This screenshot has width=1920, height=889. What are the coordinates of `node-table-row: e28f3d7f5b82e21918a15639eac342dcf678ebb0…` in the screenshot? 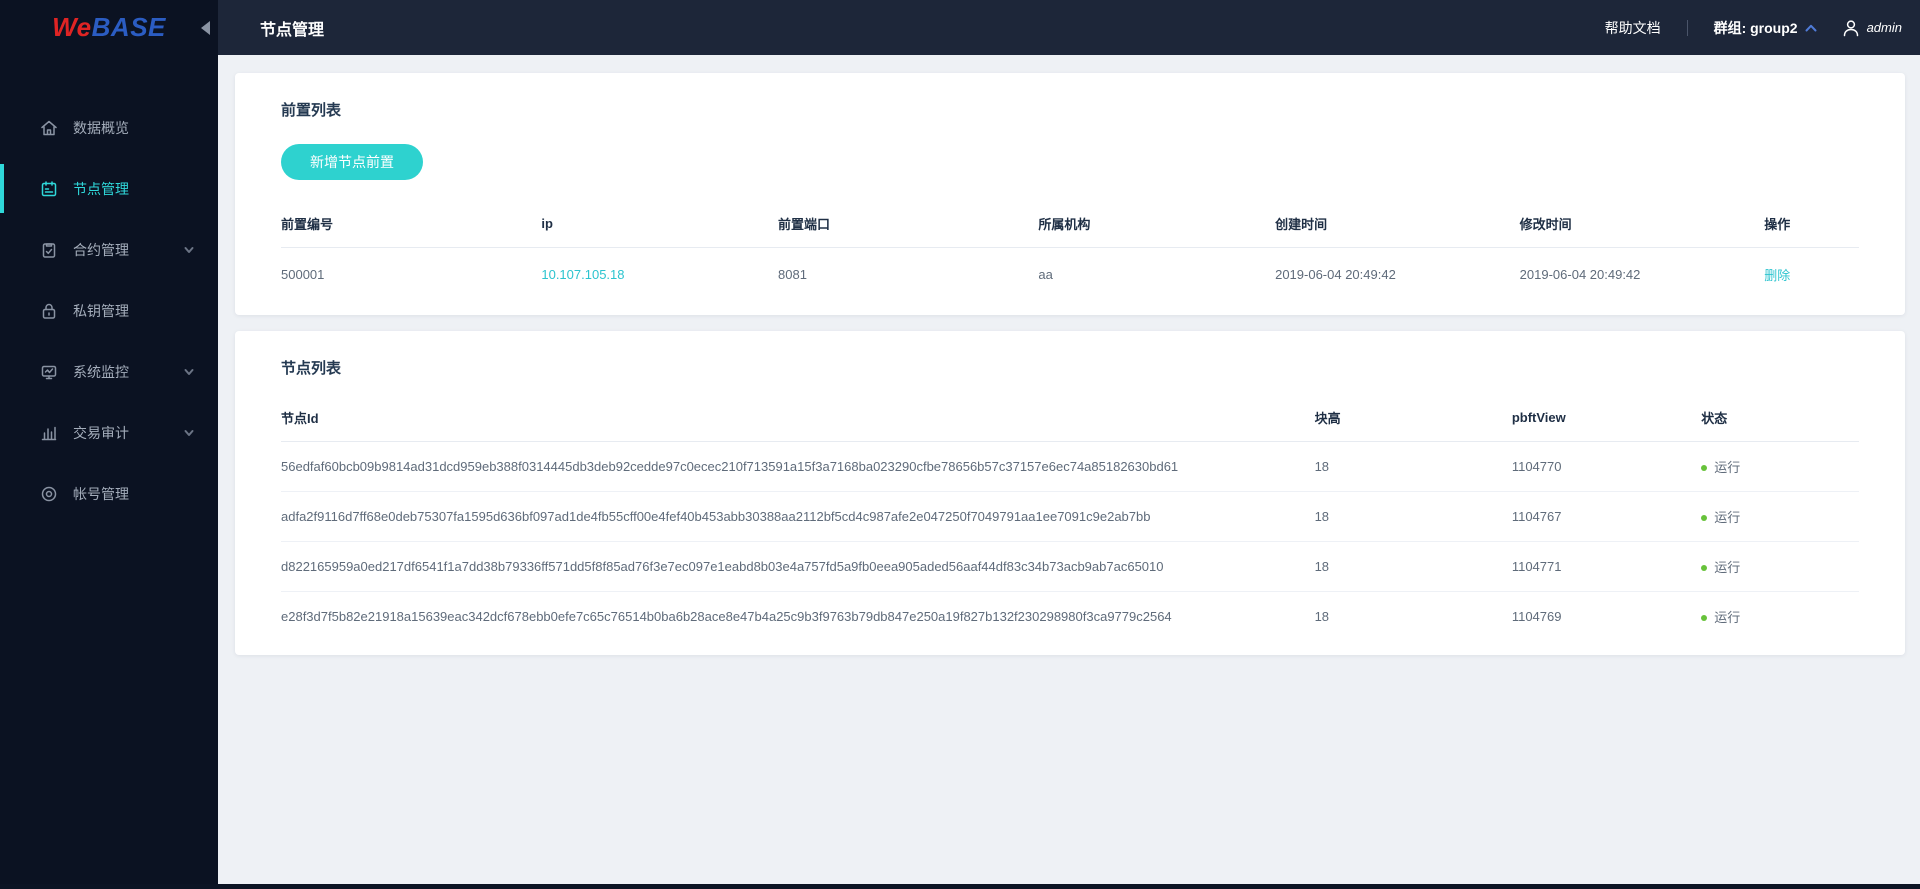 It's located at (1070, 617).